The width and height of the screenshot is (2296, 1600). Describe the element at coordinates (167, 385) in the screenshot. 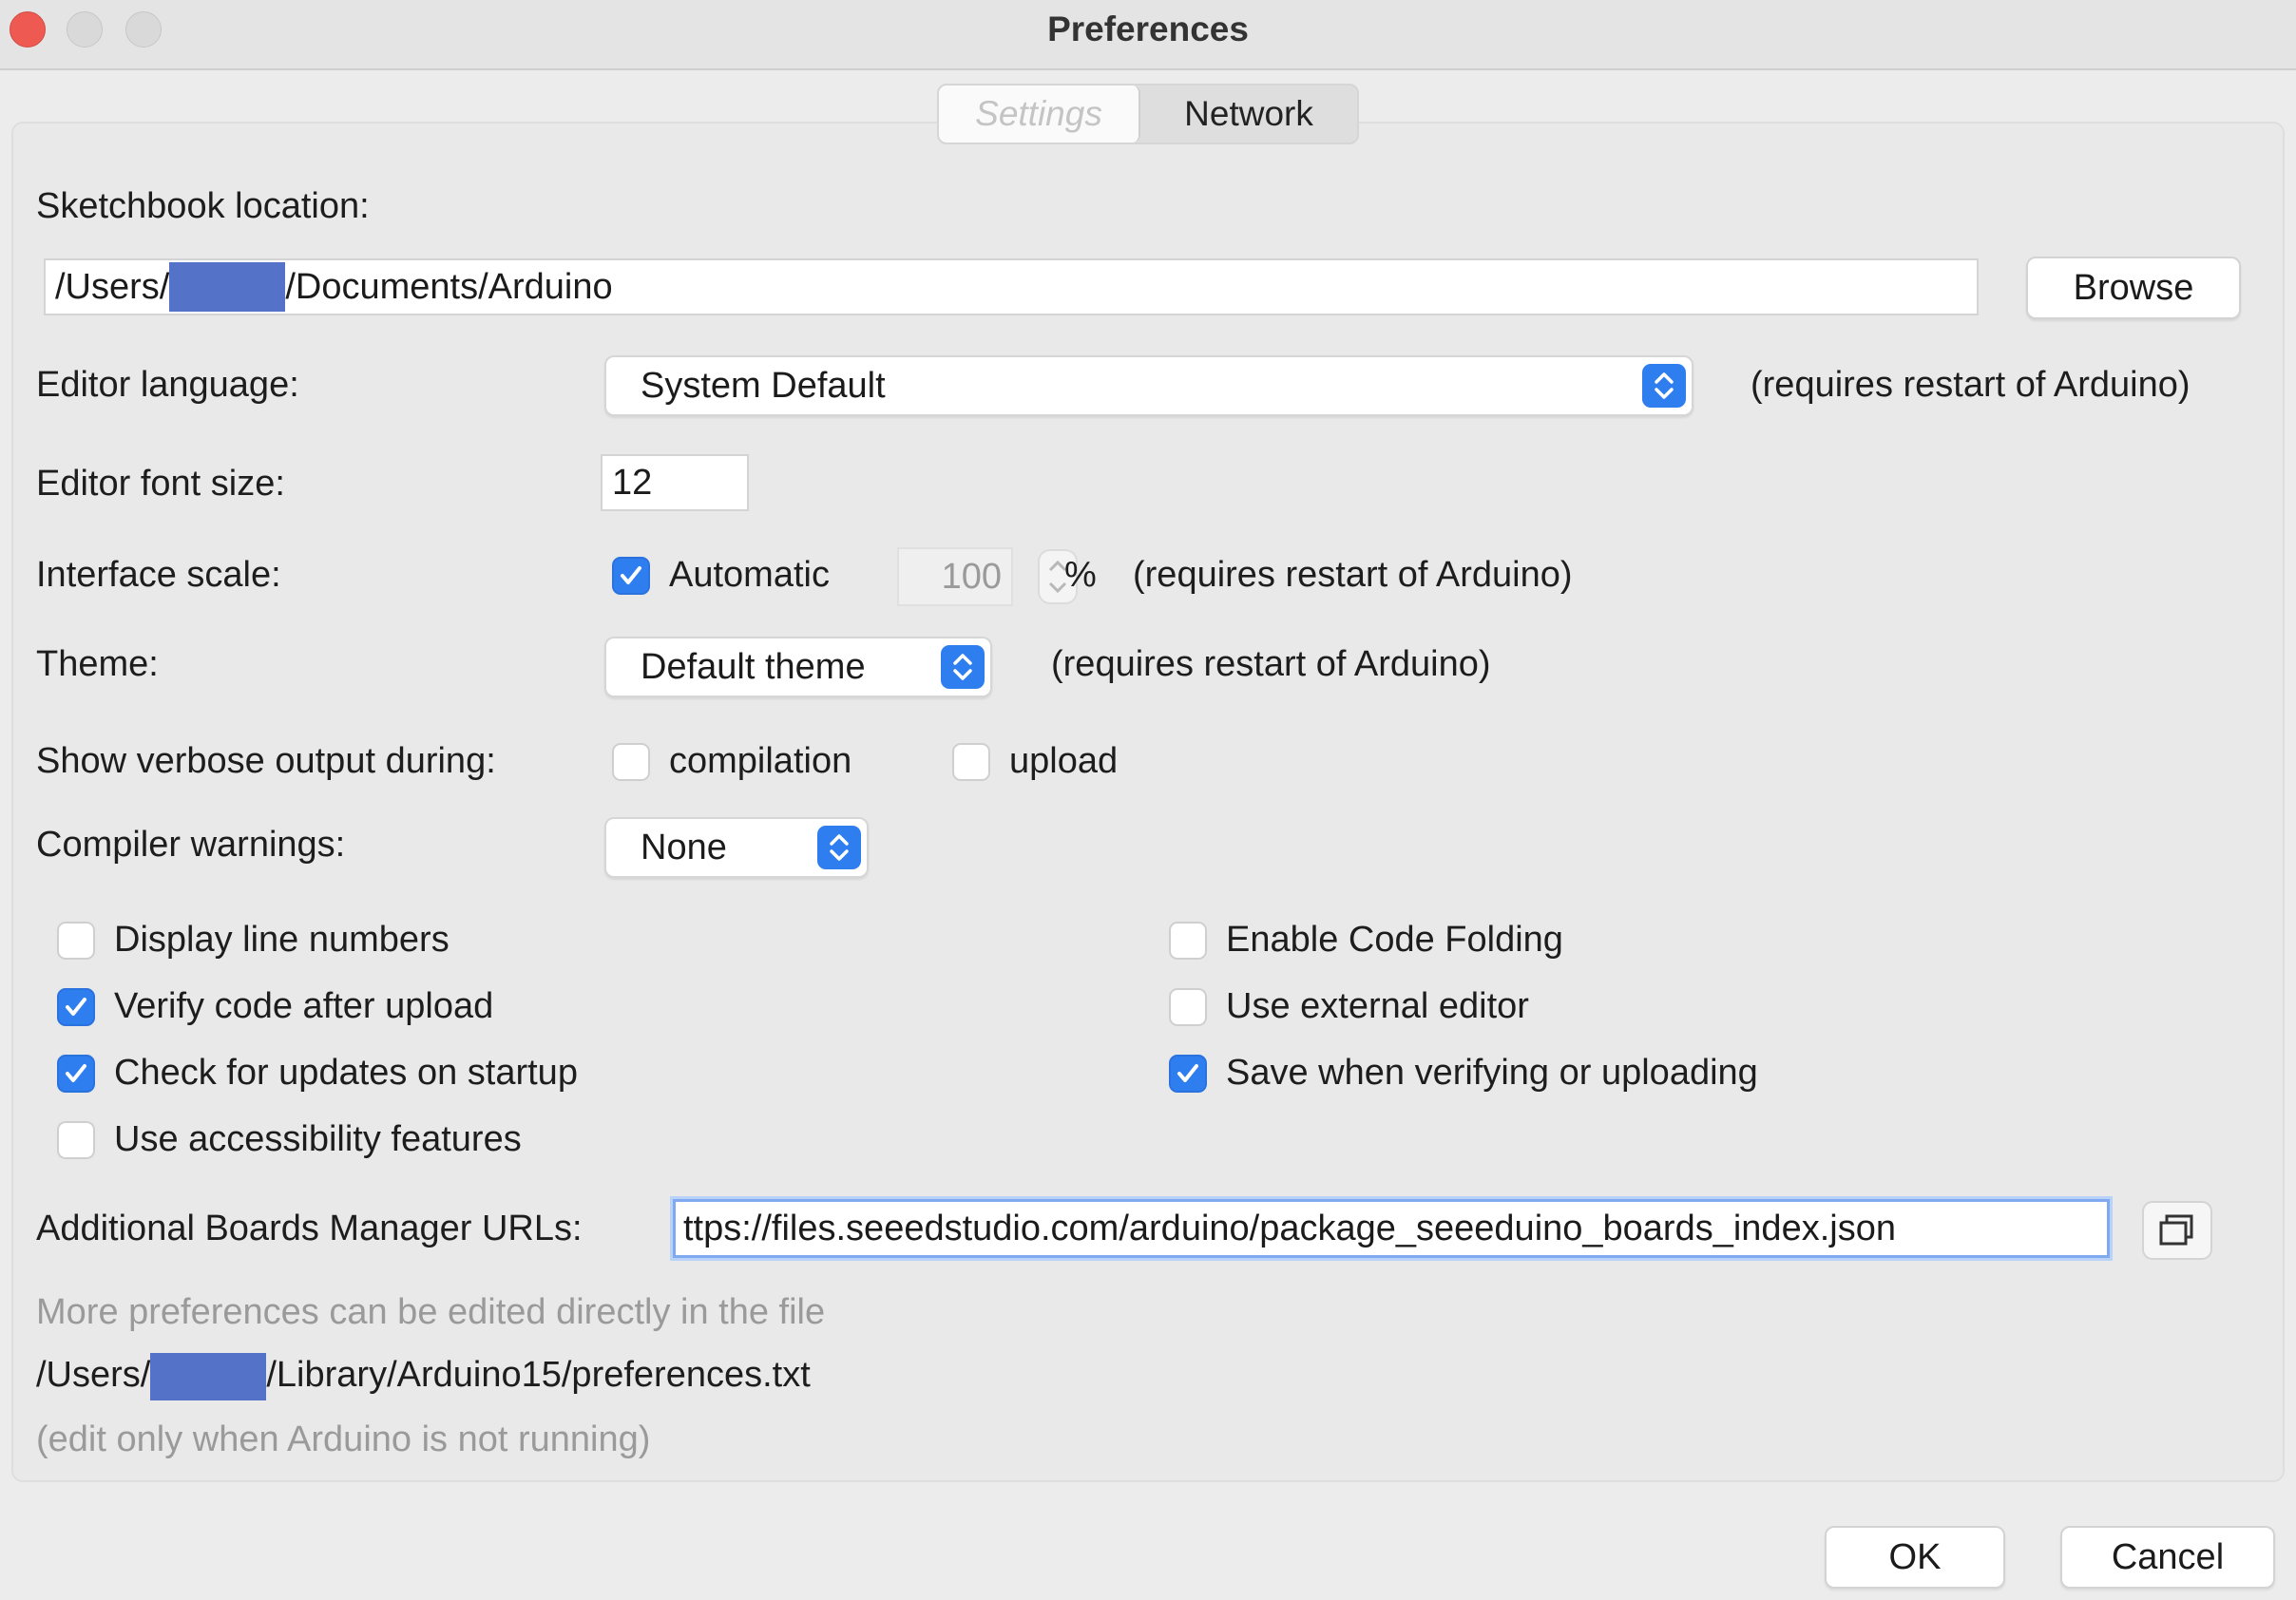

I see `editor-language-label: Editor language:` at that location.